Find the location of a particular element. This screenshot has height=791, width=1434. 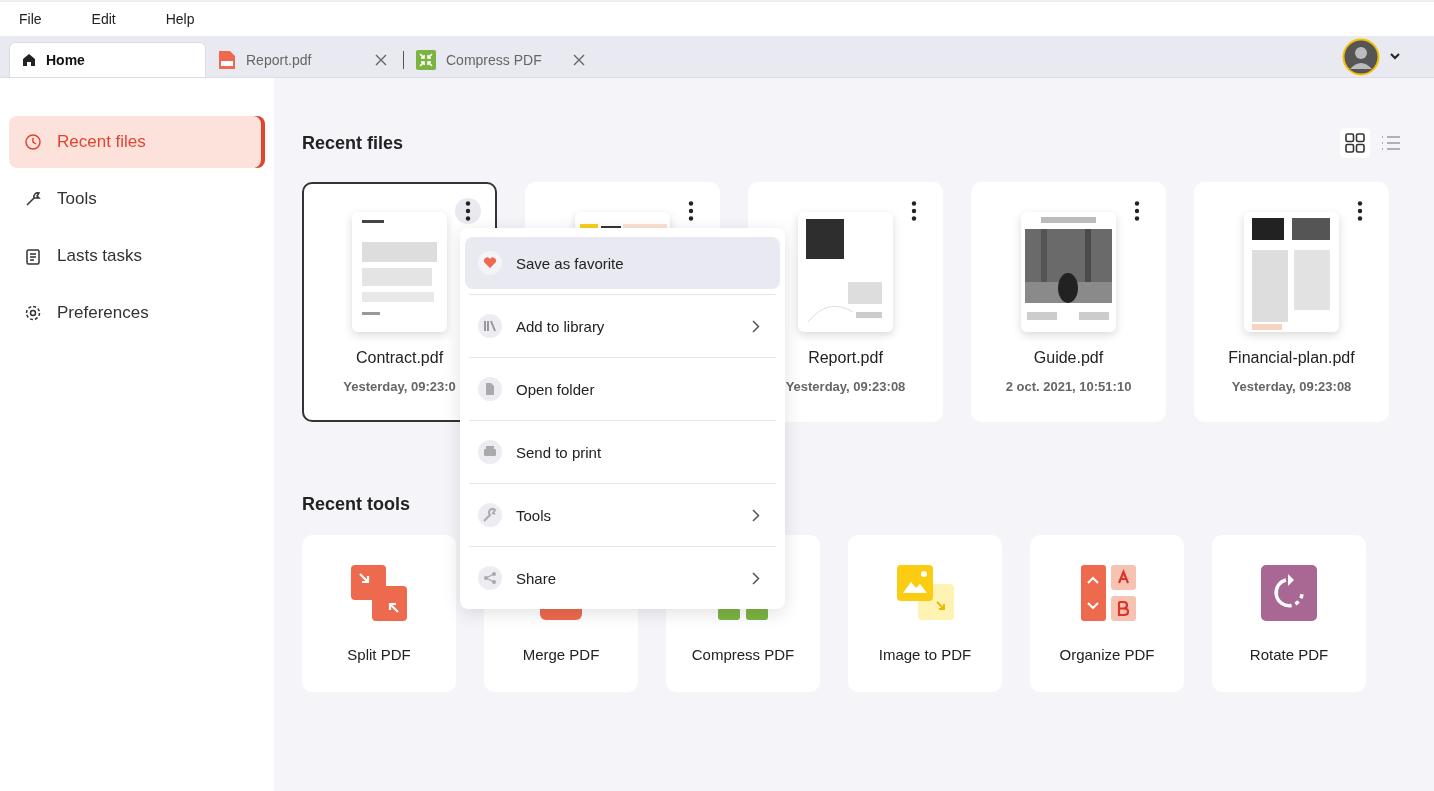

section-title: Recent files is located at coordinates (353, 143).